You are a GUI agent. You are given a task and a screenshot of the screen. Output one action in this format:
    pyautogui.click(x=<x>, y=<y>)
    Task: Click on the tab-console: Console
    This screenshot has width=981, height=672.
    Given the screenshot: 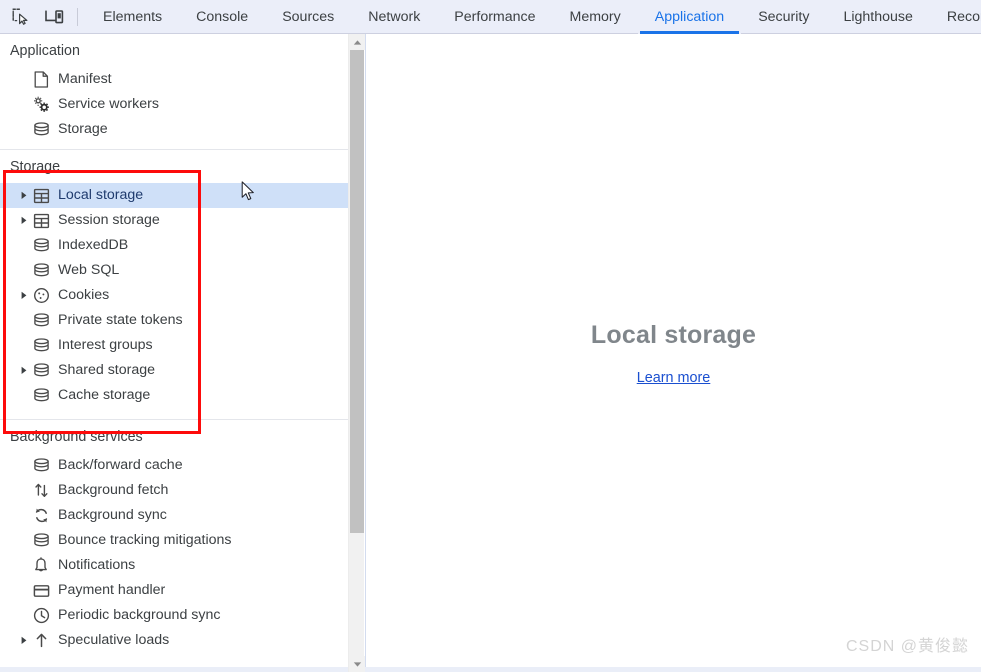 What is the action you would take?
    pyautogui.click(x=222, y=17)
    